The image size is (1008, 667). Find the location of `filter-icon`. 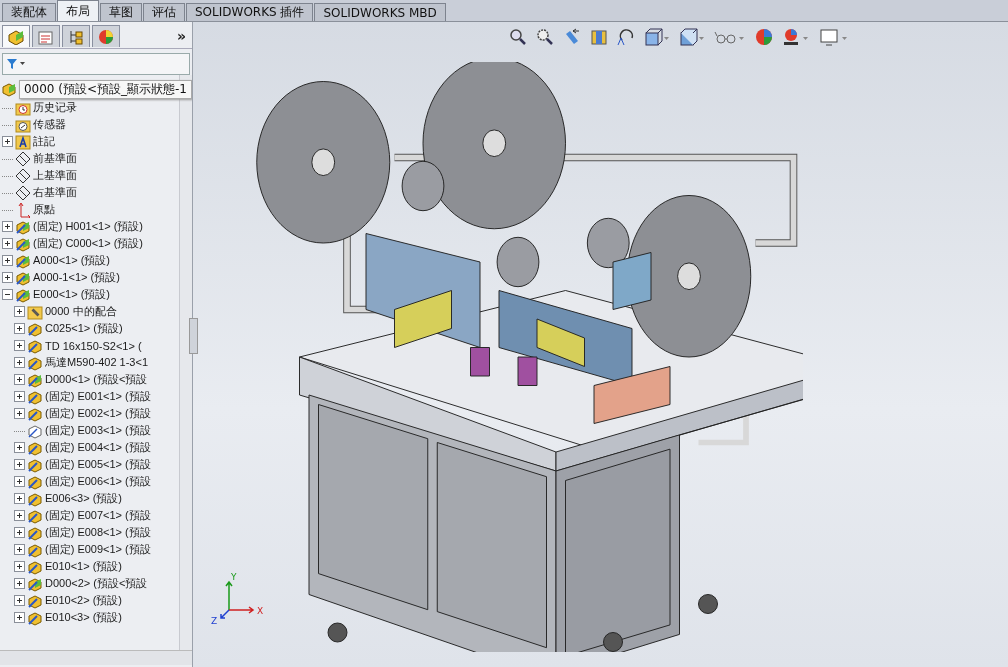

filter-icon is located at coordinates (16, 64).